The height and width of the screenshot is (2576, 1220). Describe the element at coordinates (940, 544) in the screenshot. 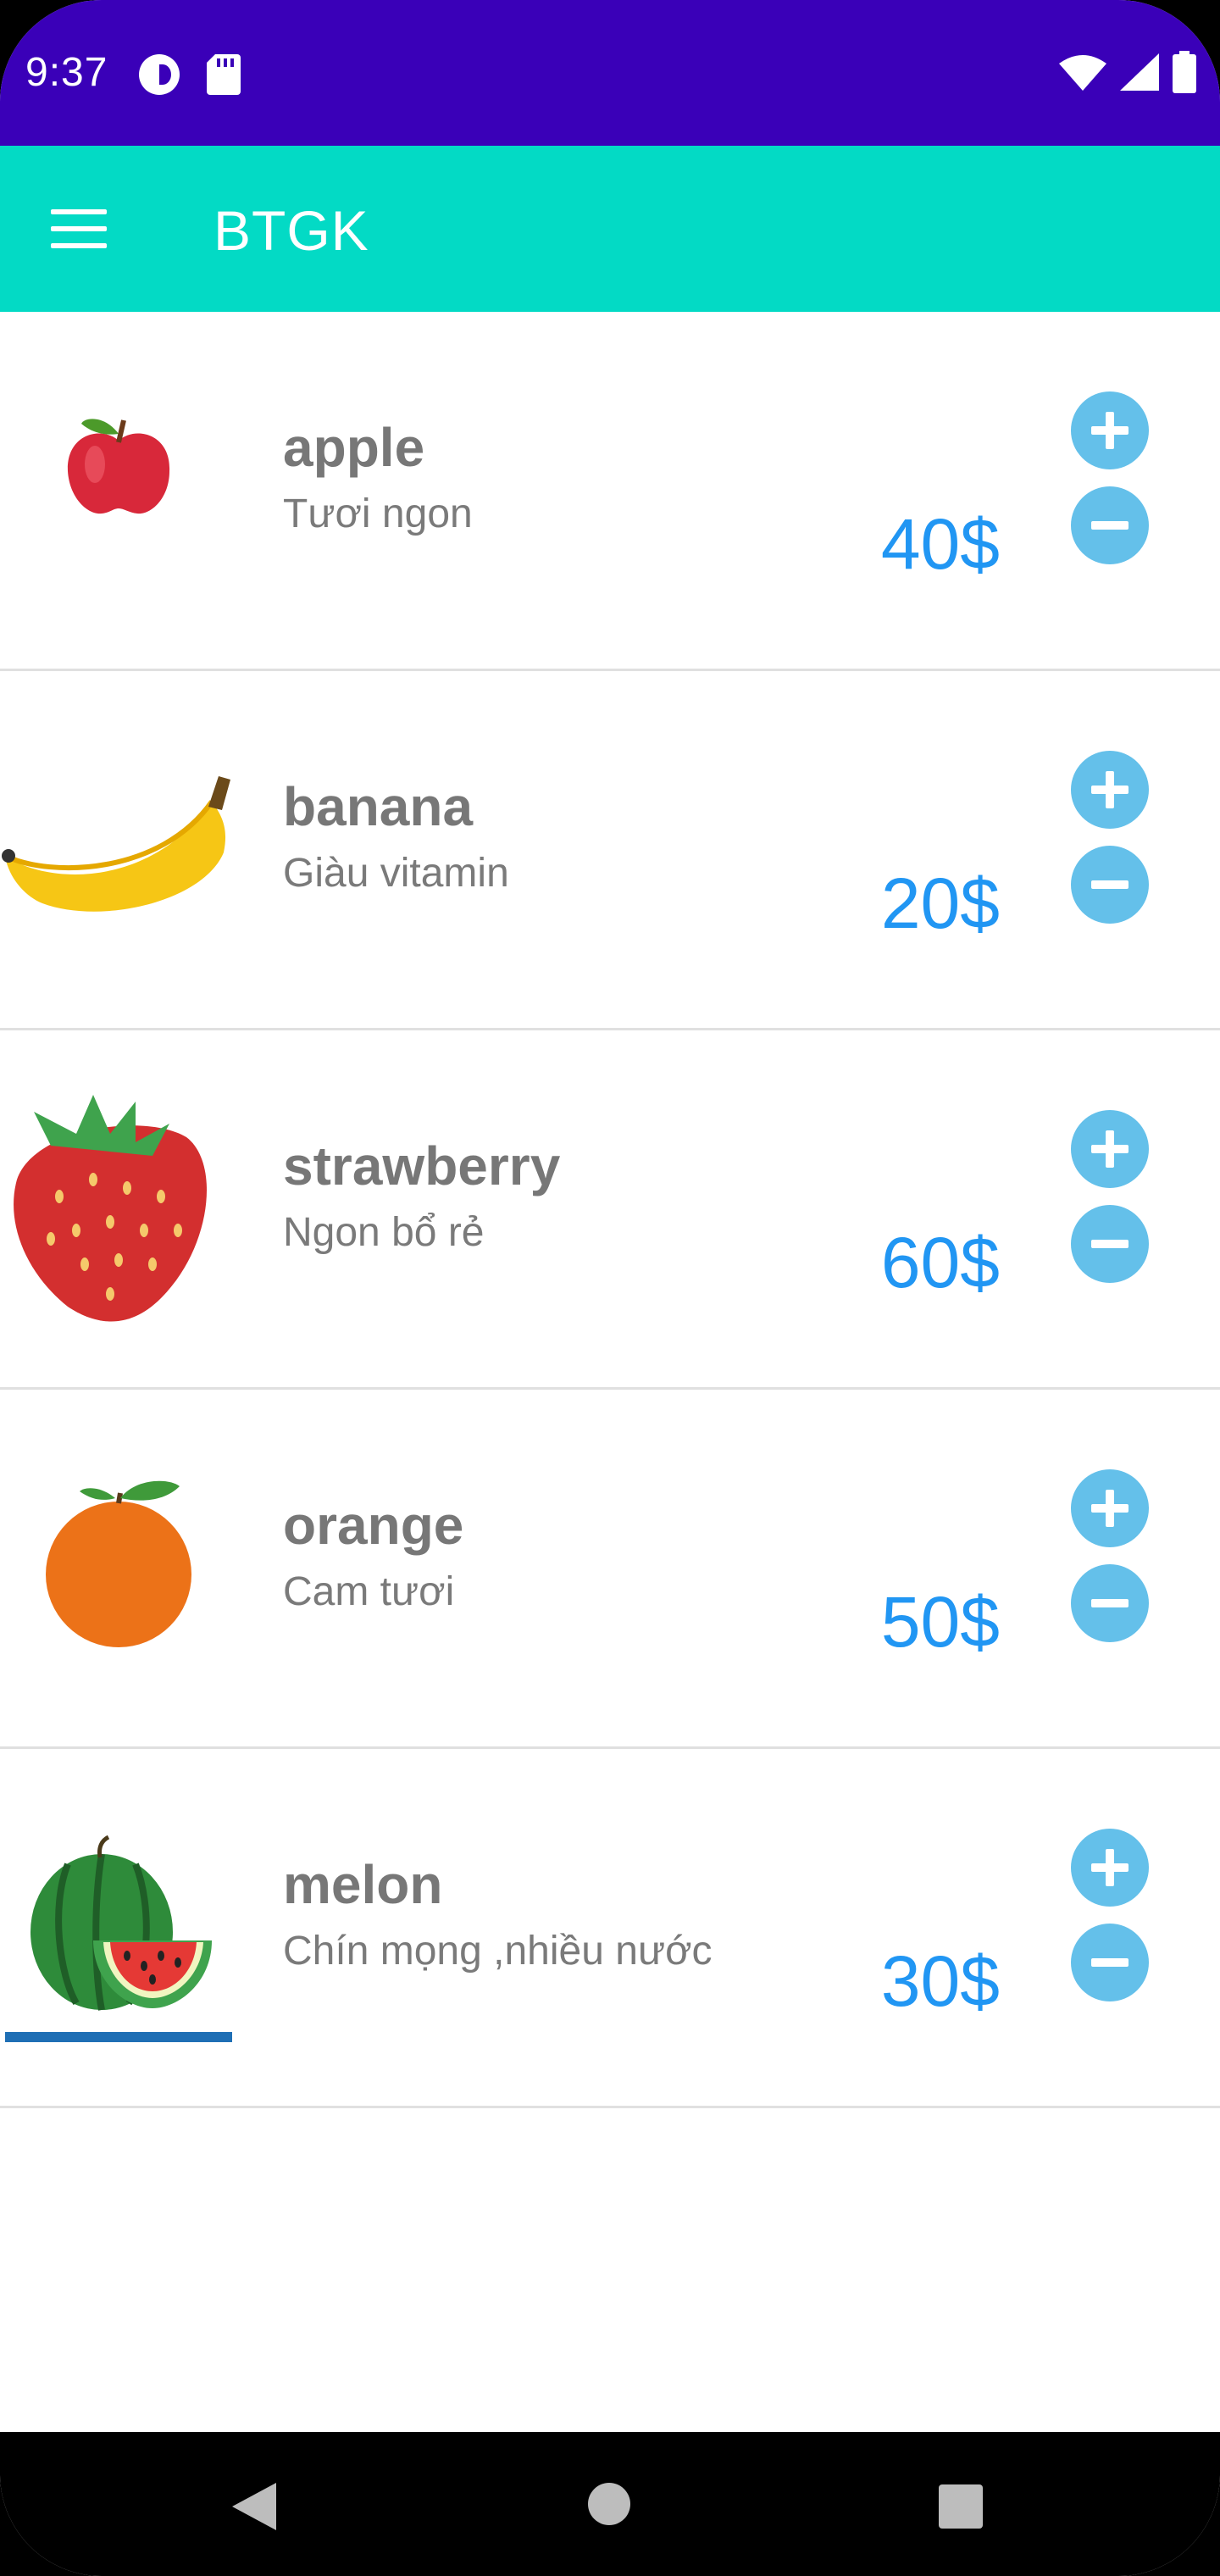

I see `item-price: 40$` at that location.